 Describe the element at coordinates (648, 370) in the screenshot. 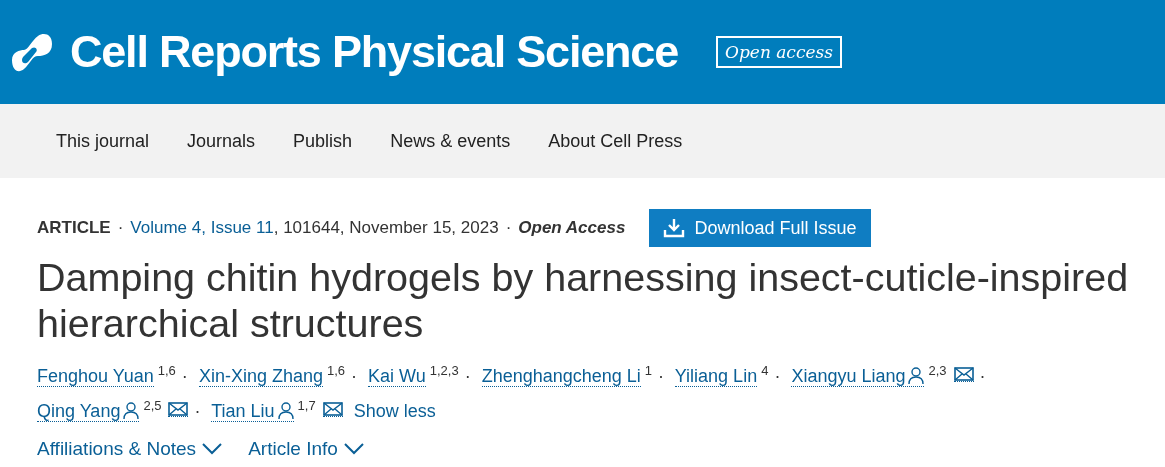

I see `affiliation-marks: 1` at that location.